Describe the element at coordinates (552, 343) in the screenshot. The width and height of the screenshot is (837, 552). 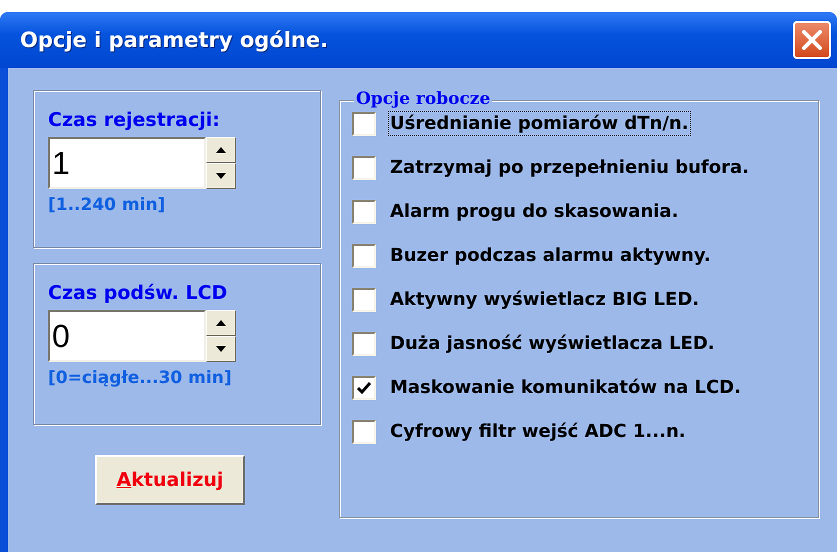
I see `option-label: Duża jasność wyświetlacza LED.` at that location.